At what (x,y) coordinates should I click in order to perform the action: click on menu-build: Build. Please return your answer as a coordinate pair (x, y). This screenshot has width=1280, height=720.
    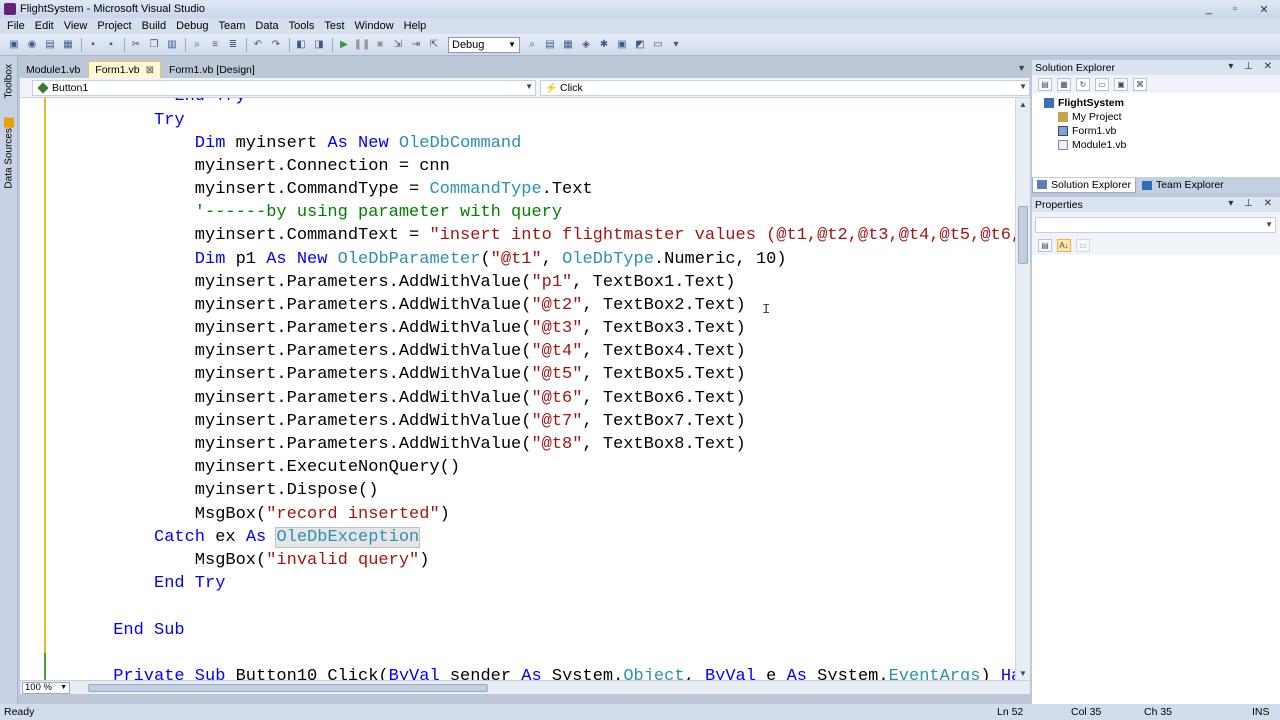
    Looking at the image, I should click on (154, 26).